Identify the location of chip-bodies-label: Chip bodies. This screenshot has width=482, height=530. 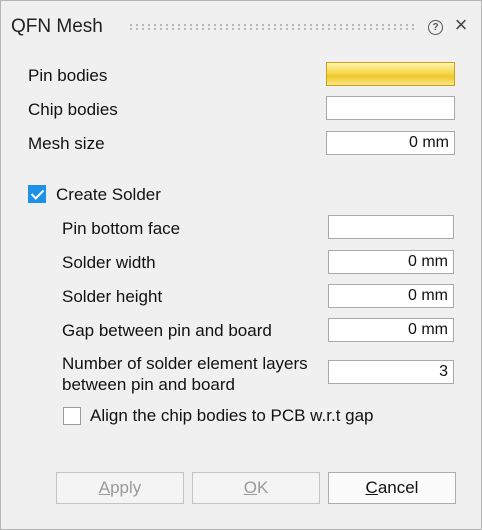
(73, 109).